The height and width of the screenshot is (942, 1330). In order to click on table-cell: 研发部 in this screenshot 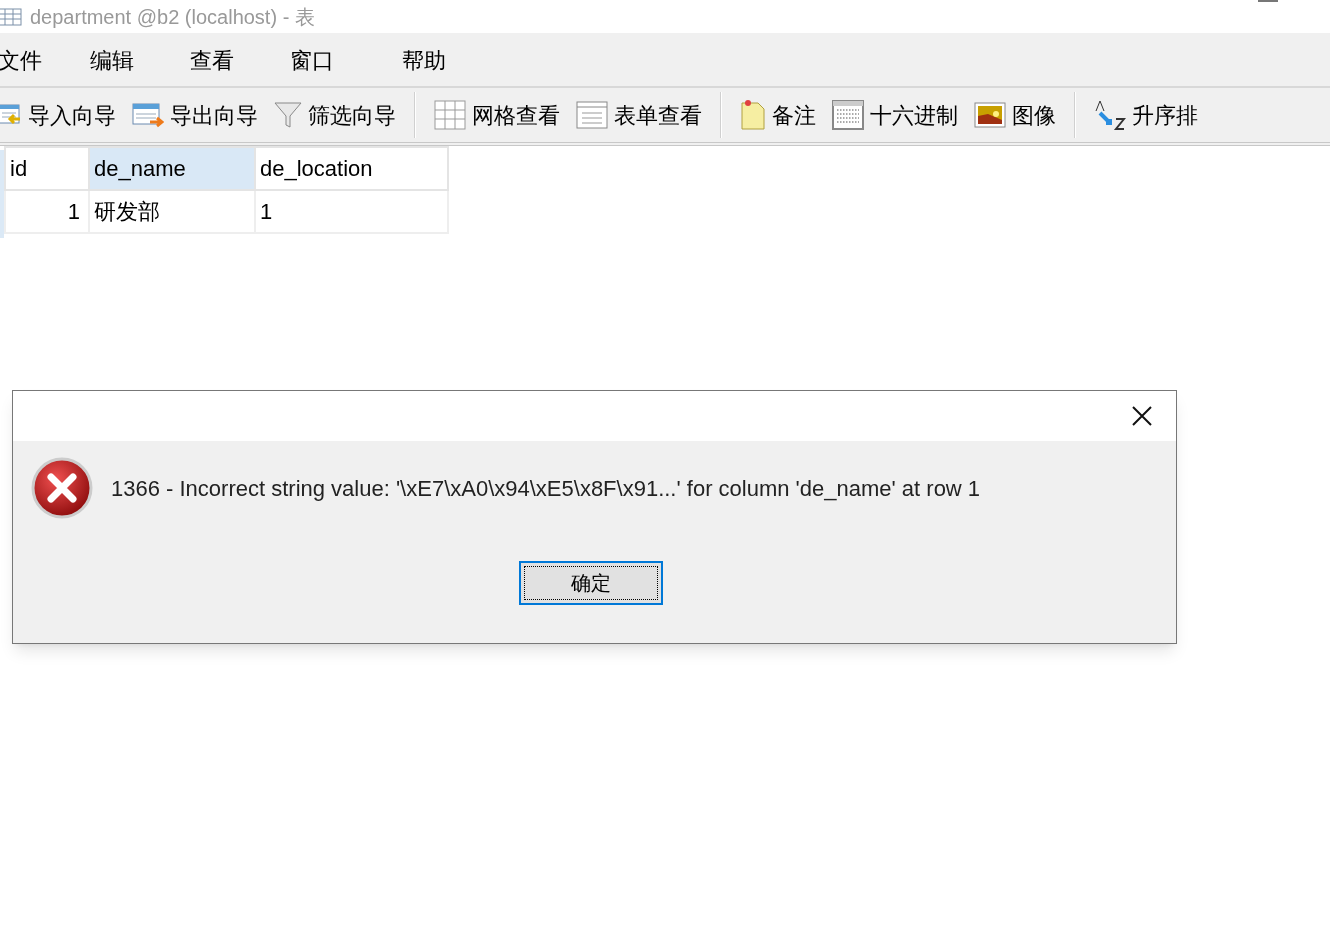, I will do `click(172, 211)`.